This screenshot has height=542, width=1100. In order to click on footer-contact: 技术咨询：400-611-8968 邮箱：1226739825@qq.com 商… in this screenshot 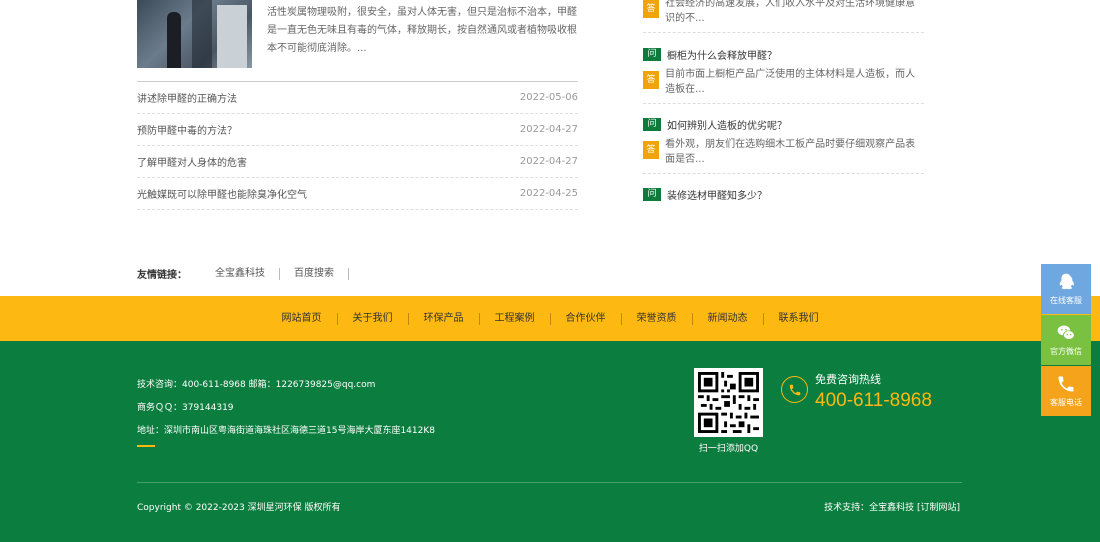, I will do `click(286, 408)`.